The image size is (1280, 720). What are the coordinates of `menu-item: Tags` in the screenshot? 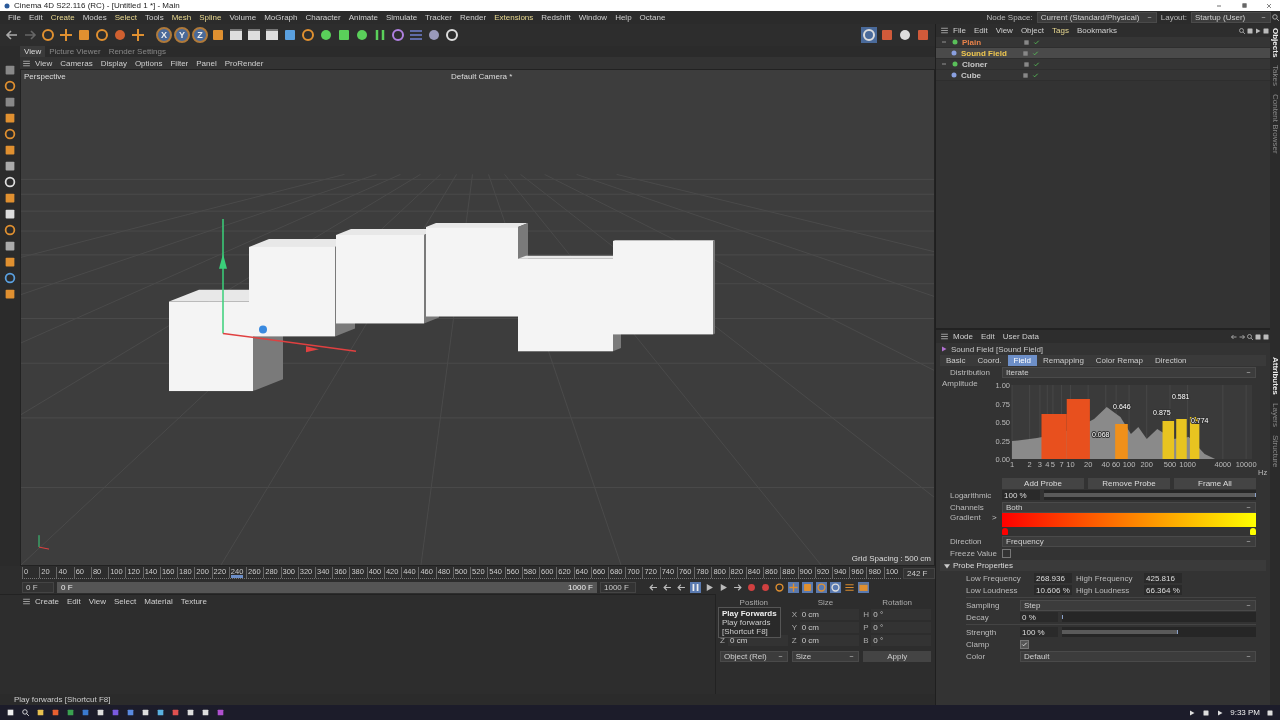 It's located at (1060, 30).